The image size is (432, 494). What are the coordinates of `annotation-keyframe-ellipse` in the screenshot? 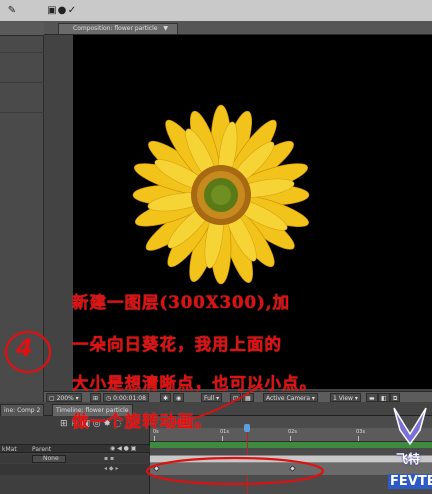 It's located at (235, 471).